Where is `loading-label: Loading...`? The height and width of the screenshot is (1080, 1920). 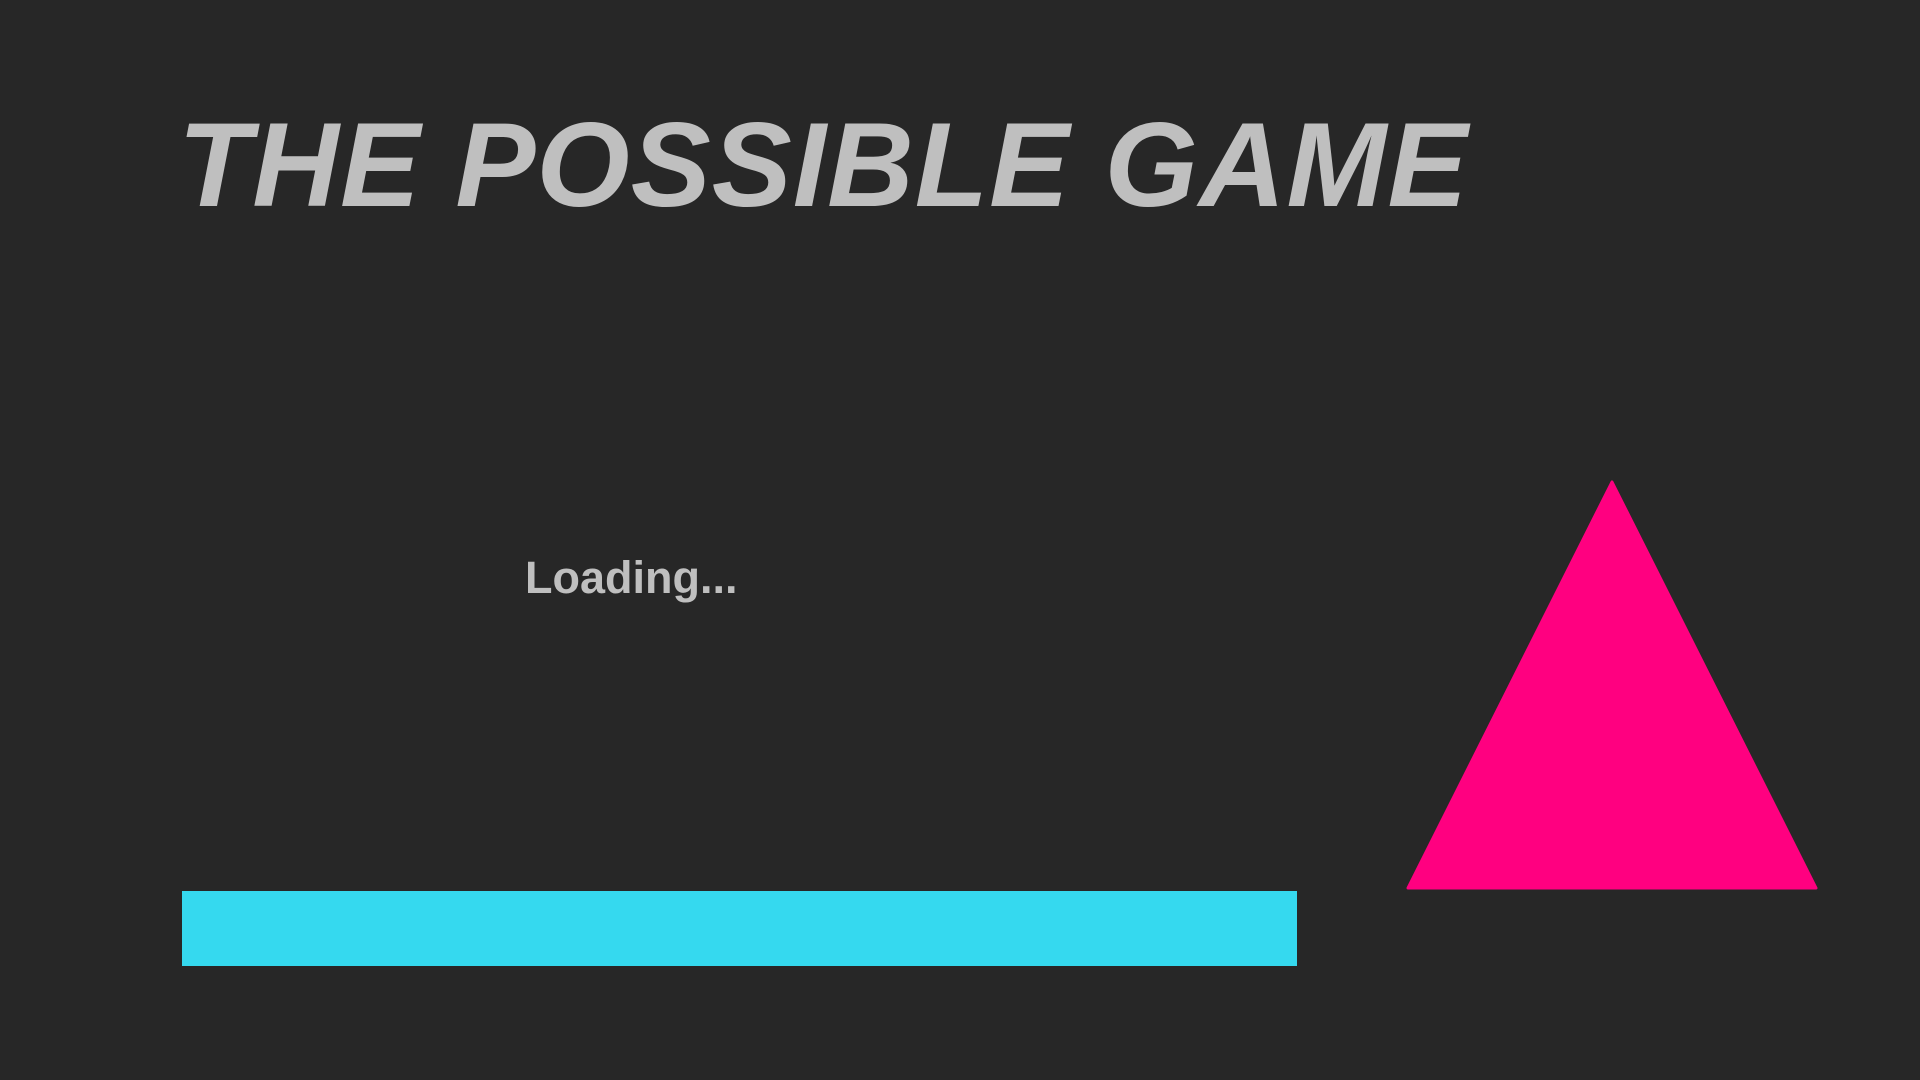
loading-label: Loading... is located at coordinates (631, 577).